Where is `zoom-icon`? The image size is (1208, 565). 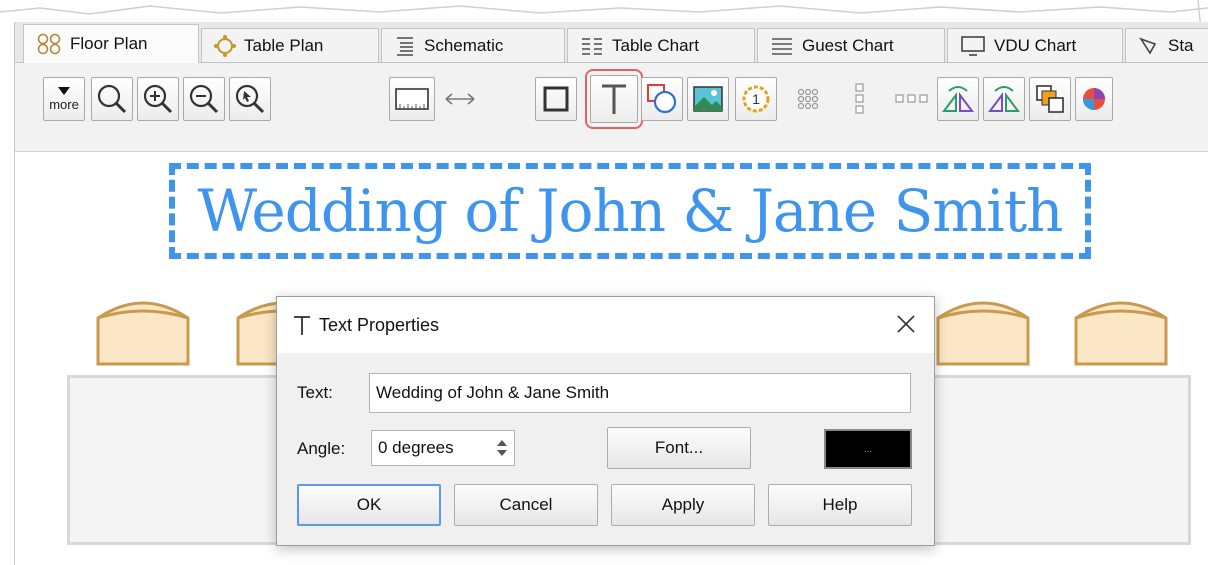 zoom-icon is located at coordinates (112, 99).